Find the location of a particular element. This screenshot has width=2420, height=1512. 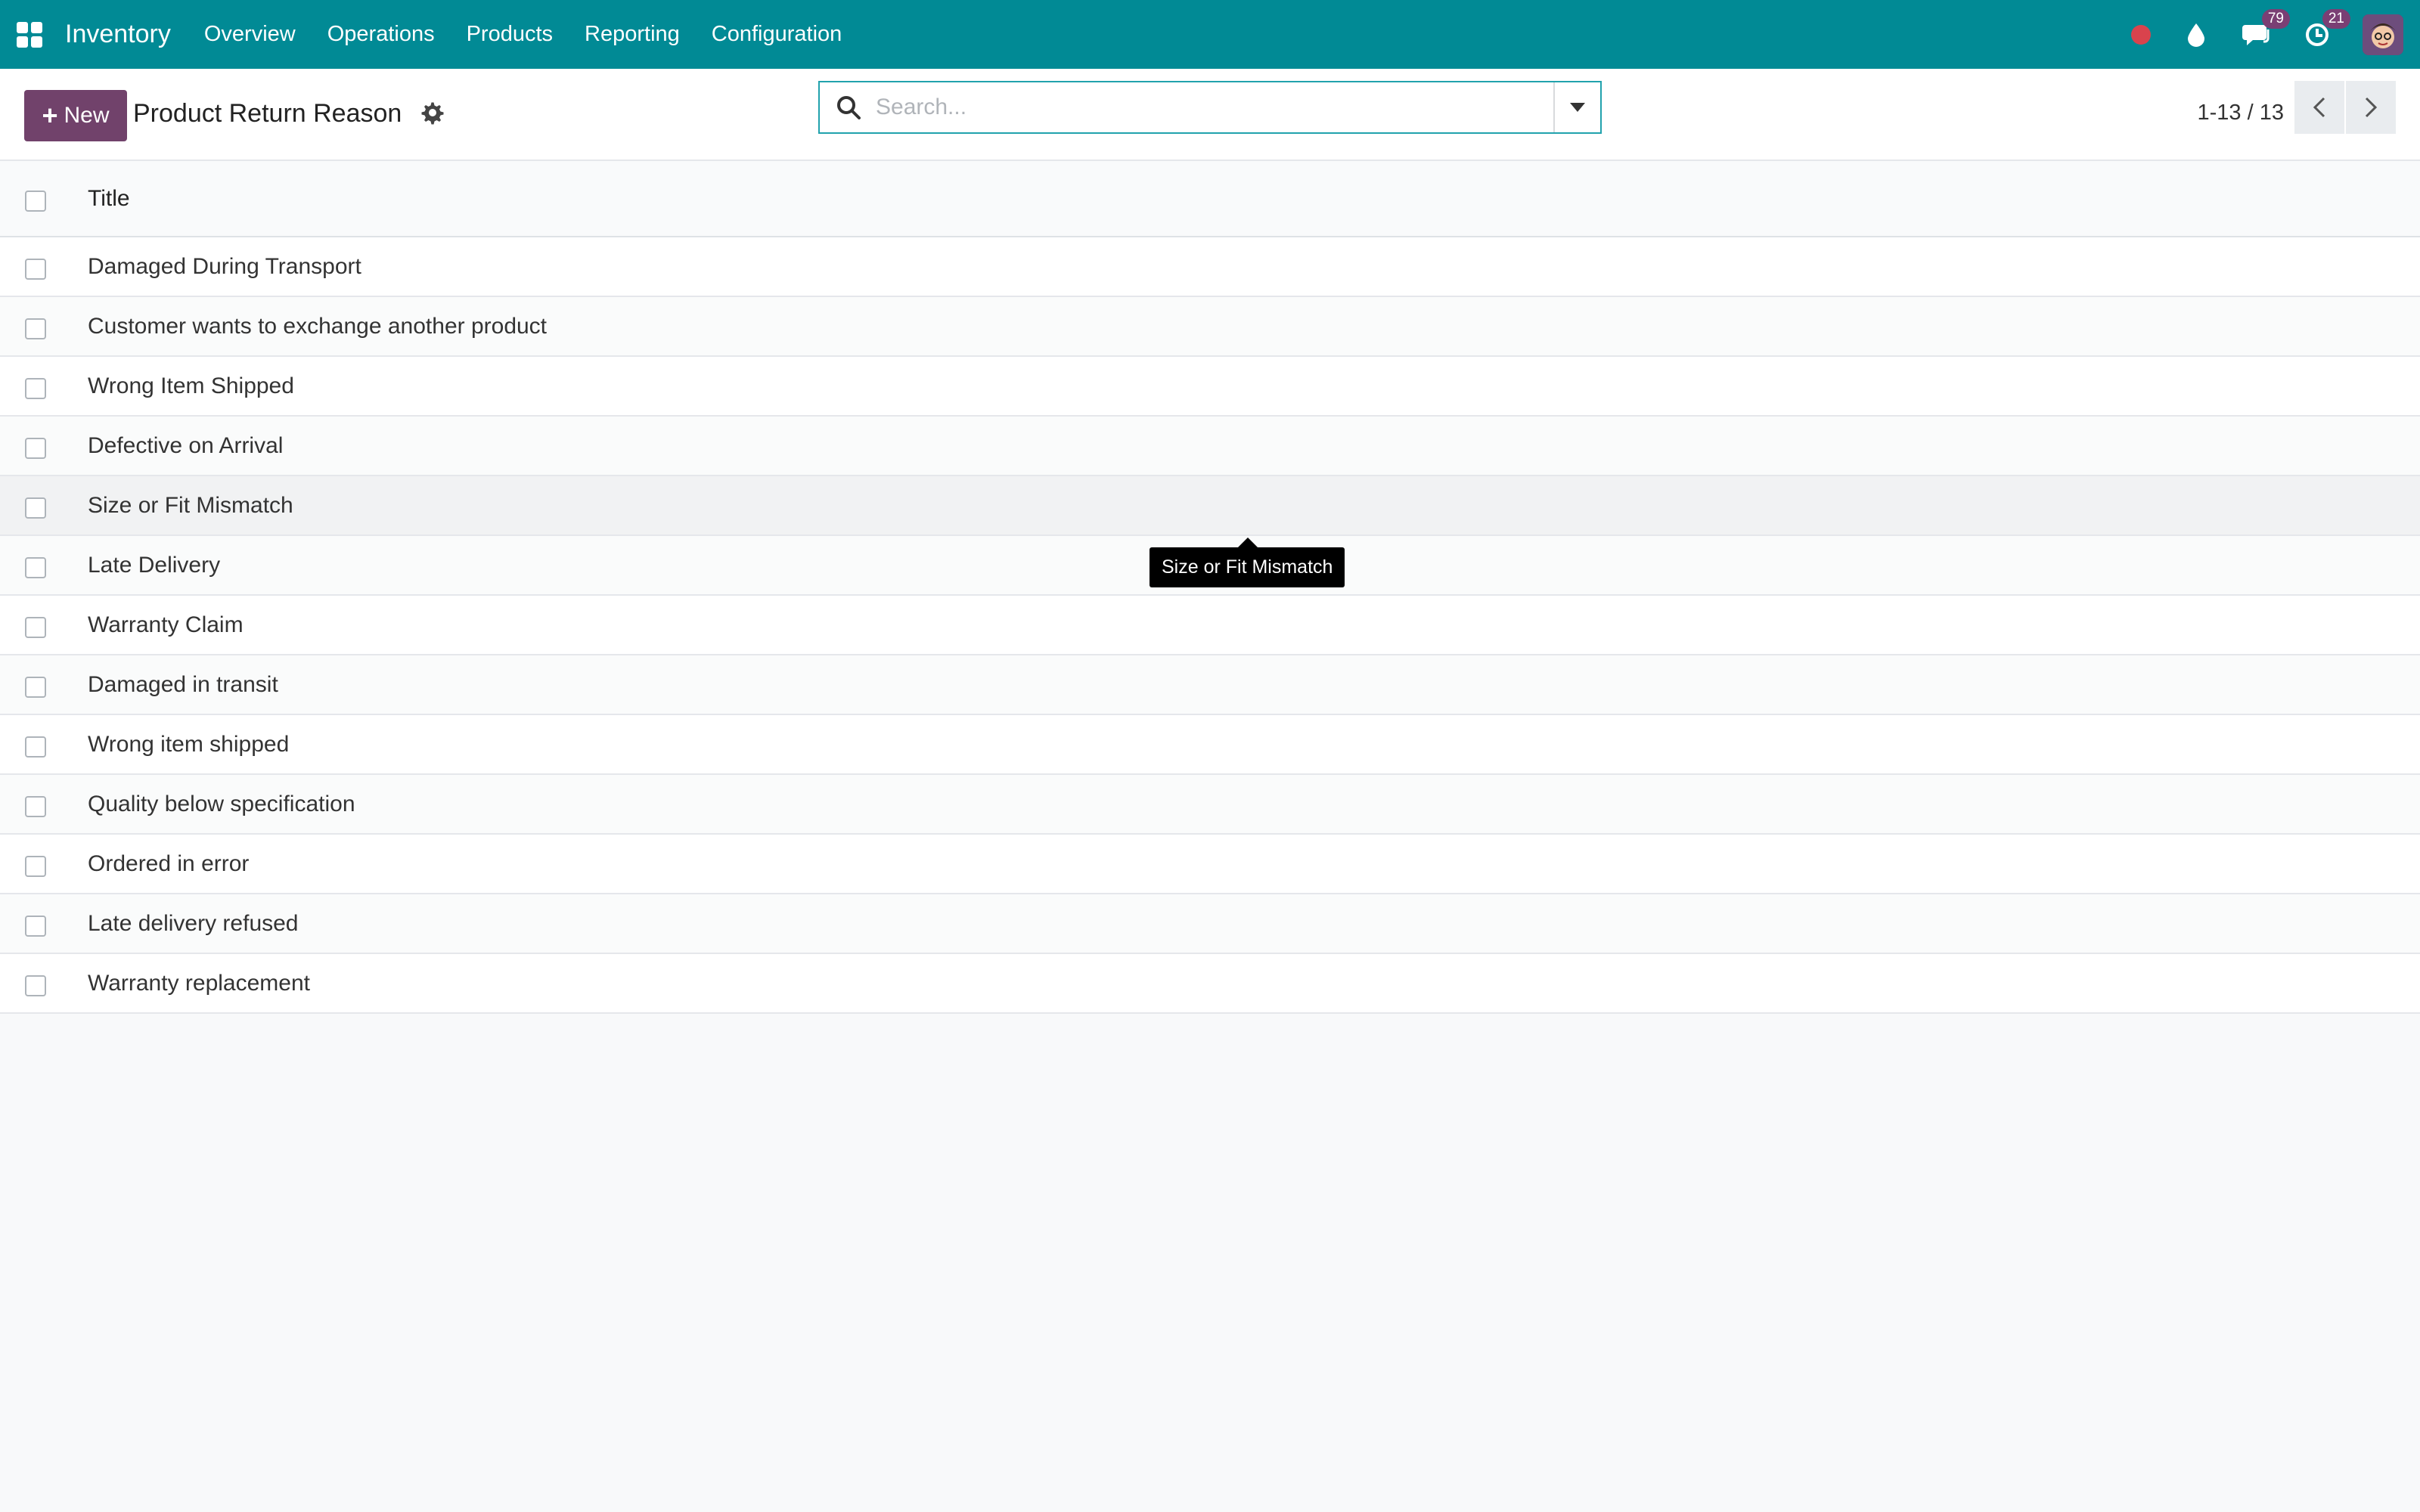

activities-clock-icon: 21 is located at coordinates (2326, 29).